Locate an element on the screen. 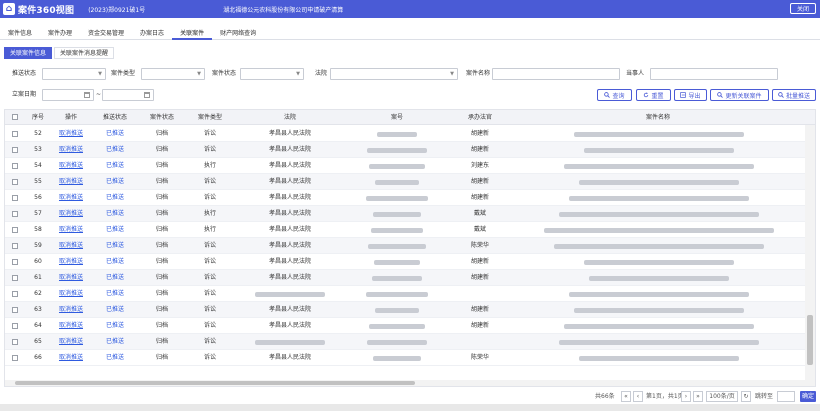 The image size is (820, 411). table-row: 56 取消推送 已推送 归档 诉讼 孝昌县人民法院 胡建新 is located at coordinates (405, 198).